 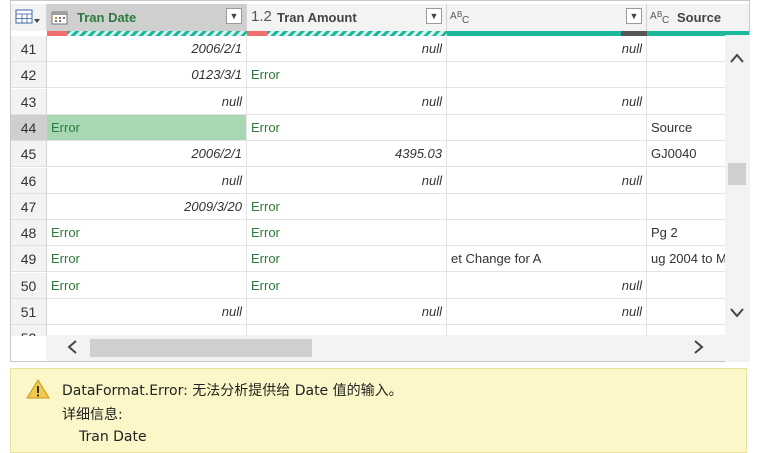 I want to click on table-cell: Pg 2, so click(x=691, y=233).